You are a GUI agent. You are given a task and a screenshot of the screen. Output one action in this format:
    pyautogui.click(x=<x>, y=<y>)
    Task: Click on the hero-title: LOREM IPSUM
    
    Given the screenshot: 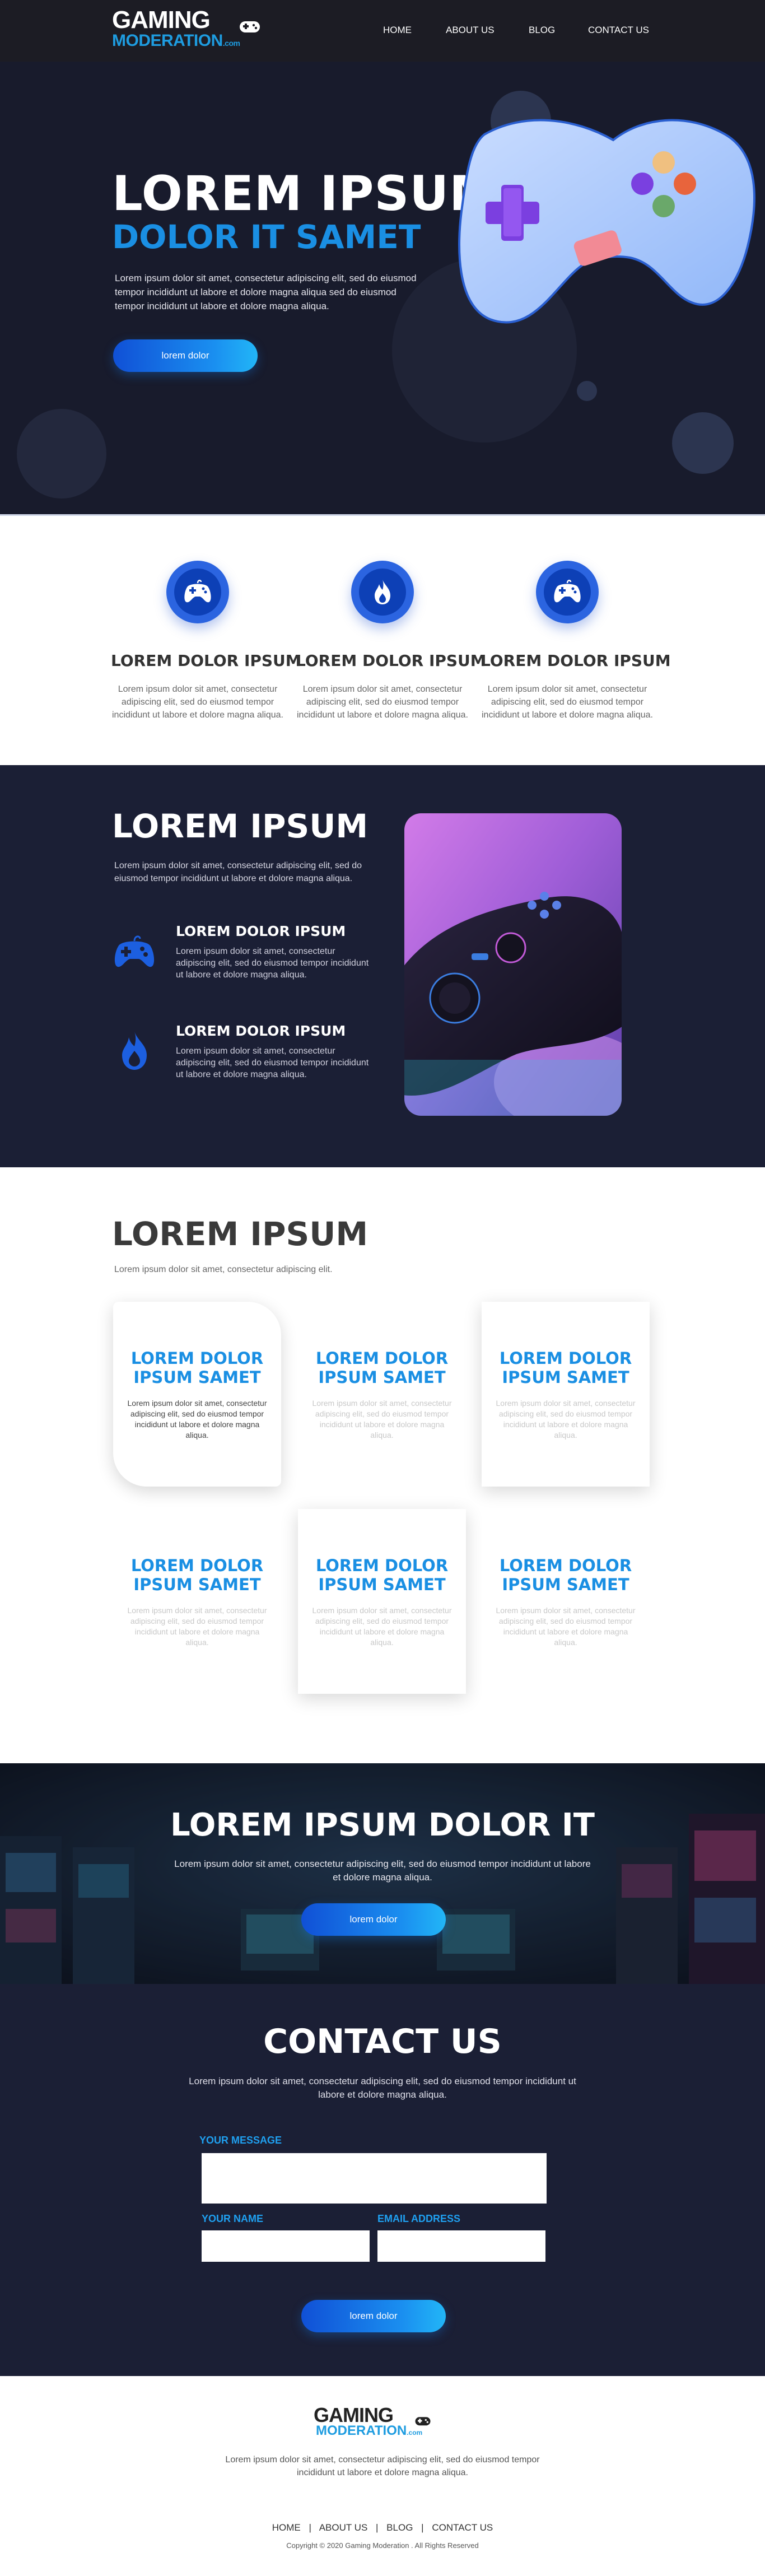 What is the action you would take?
    pyautogui.click(x=305, y=194)
    